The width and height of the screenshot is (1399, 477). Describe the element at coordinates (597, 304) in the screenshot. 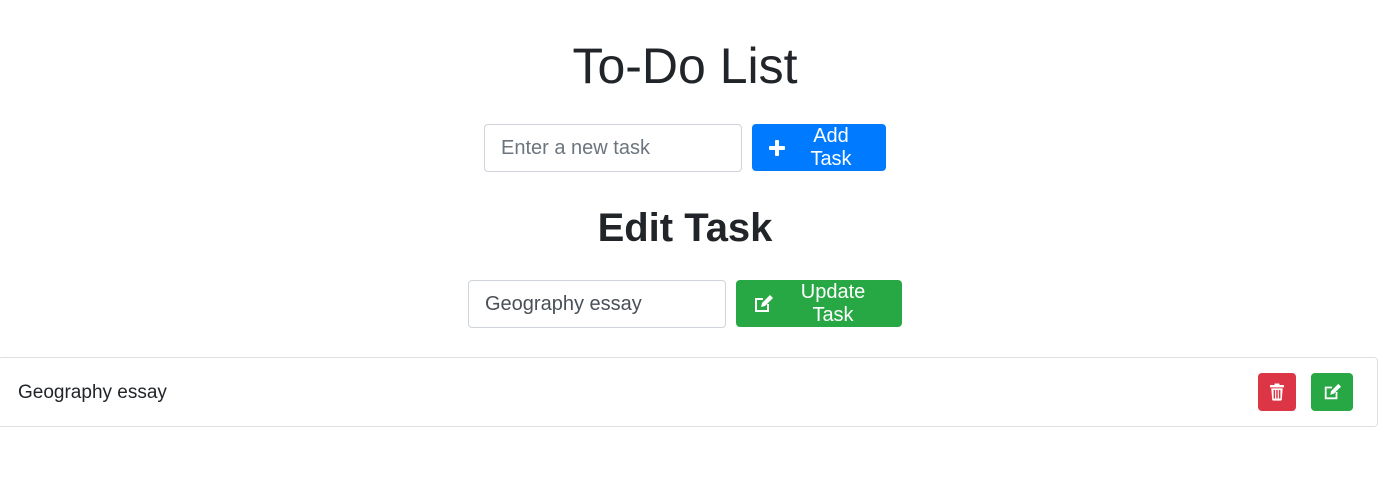

I see `edit-task-input` at that location.